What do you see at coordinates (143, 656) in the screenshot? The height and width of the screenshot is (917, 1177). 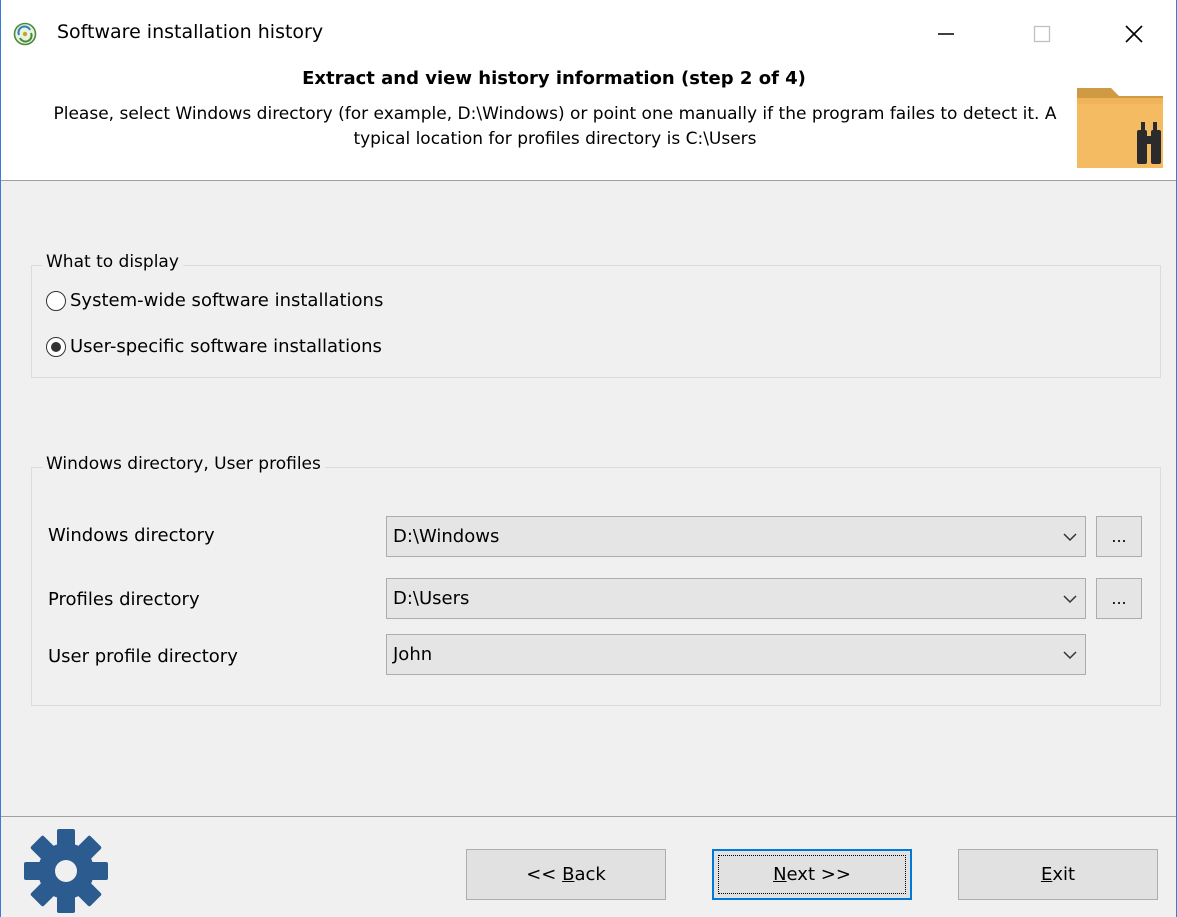 I see `user-profile-directory-label: User profile directory` at bounding box center [143, 656].